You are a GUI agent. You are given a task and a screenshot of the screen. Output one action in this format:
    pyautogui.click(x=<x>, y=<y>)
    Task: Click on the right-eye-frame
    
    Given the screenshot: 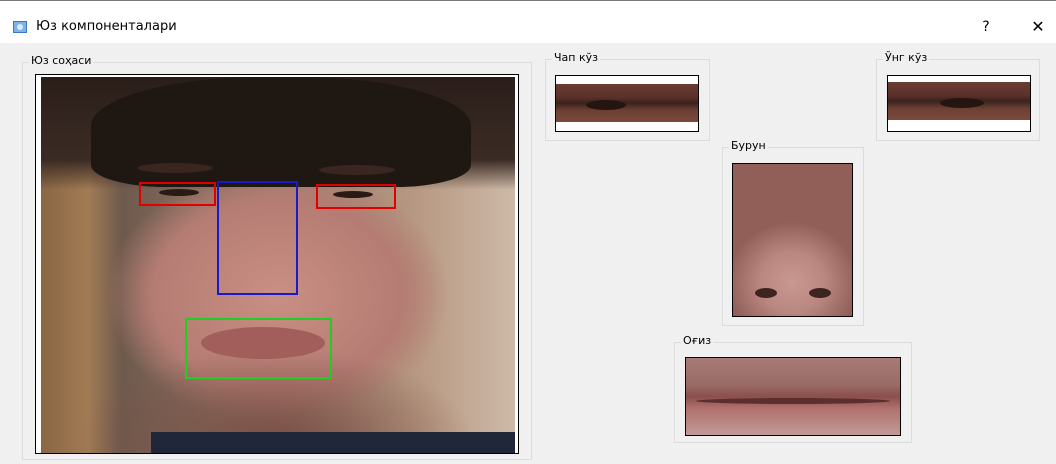 What is the action you would take?
    pyautogui.click(x=959, y=103)
    